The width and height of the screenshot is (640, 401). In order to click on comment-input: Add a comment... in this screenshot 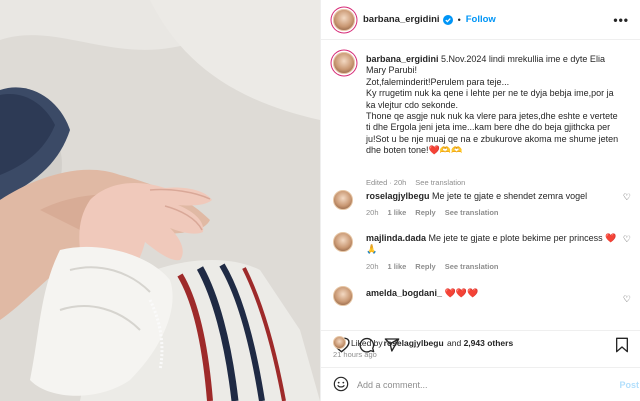, I will do `click(392, 385)`.